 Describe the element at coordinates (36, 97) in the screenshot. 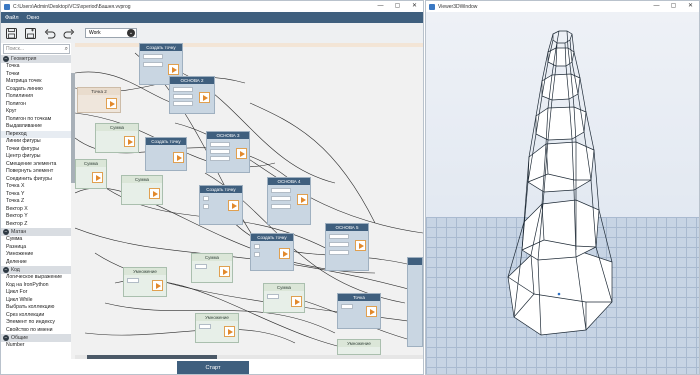

I see `library-item: Полилиния` at that location.